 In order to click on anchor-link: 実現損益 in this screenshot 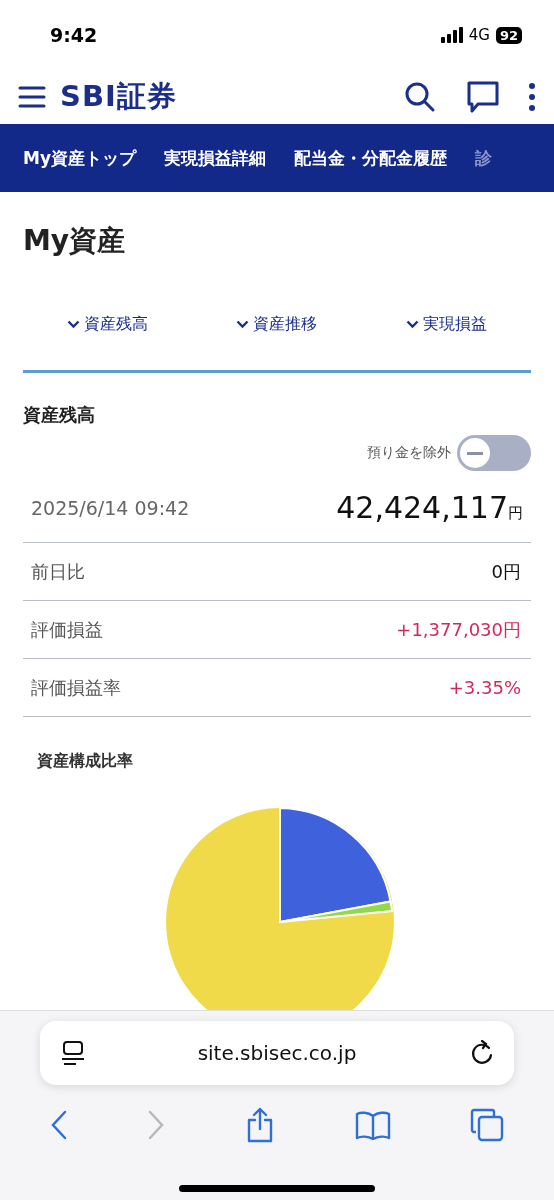, I will do `click(446, 324)`.